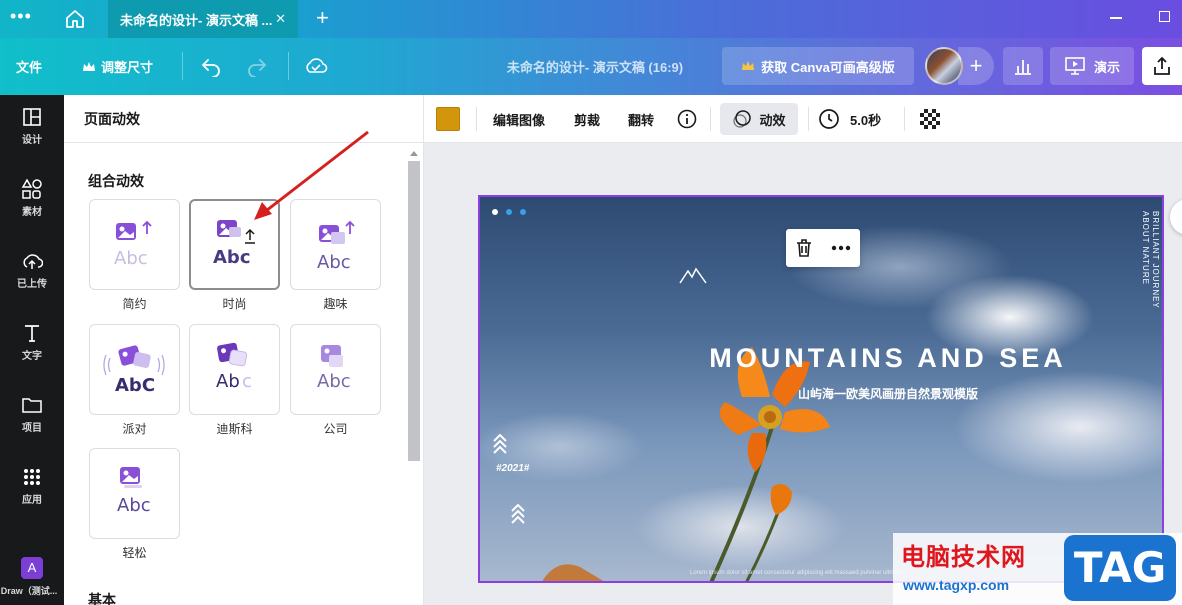 This screenshot has width=1182, height=605. Describe the element at coordinates (414, 153) in the screenshot. I see `scroll-up-icon` at that location.